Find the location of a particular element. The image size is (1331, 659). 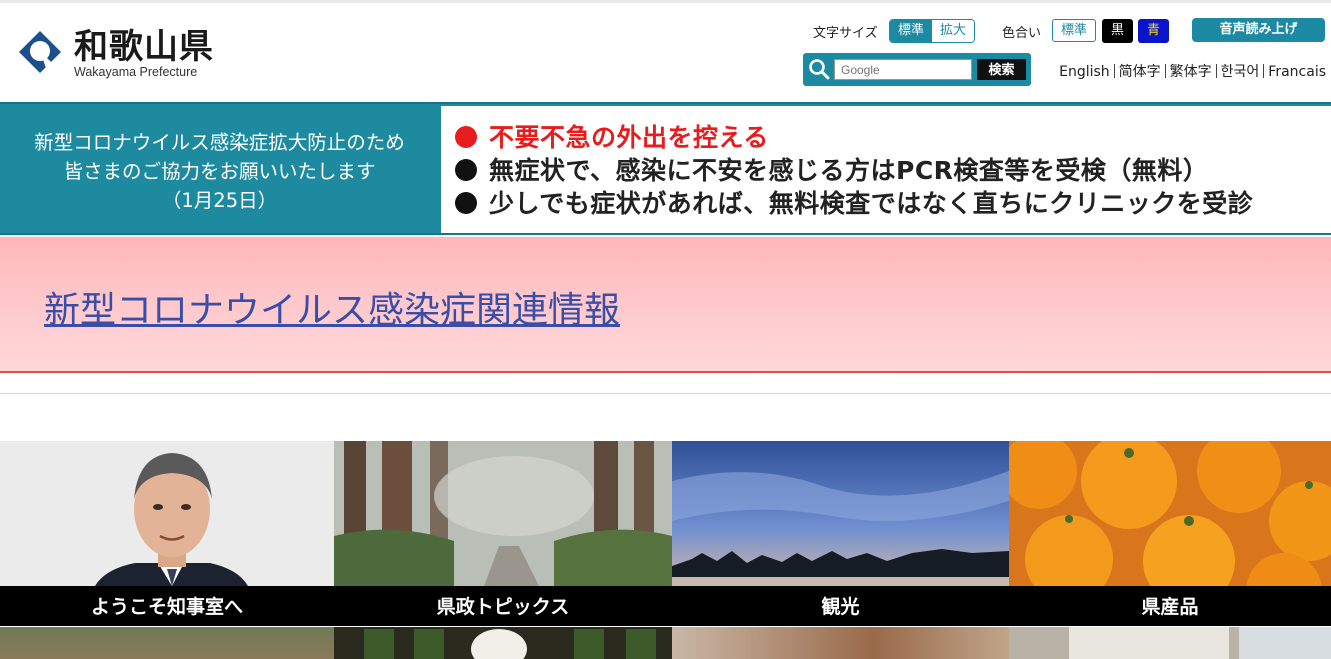

site-logo: 和歌山県 Wakayama Prefecture is located at coordinates (115, 53).